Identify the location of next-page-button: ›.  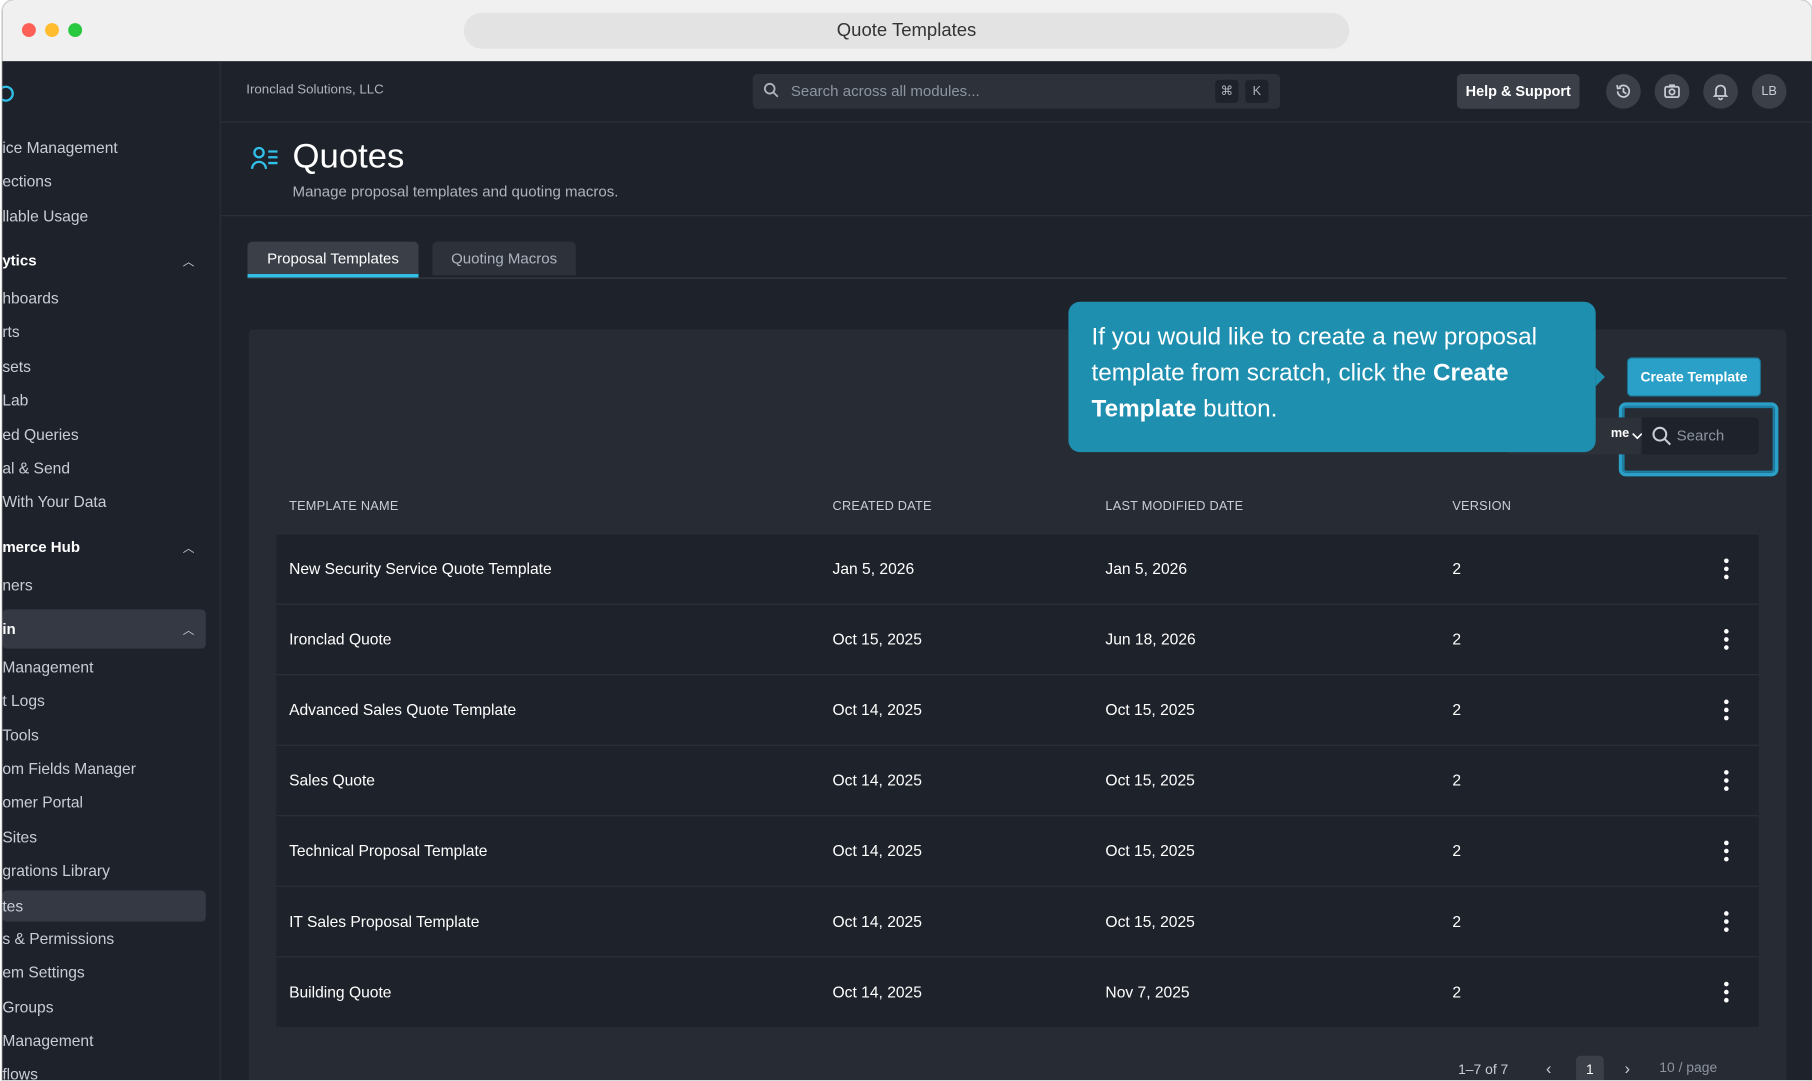
(1627, 1068).